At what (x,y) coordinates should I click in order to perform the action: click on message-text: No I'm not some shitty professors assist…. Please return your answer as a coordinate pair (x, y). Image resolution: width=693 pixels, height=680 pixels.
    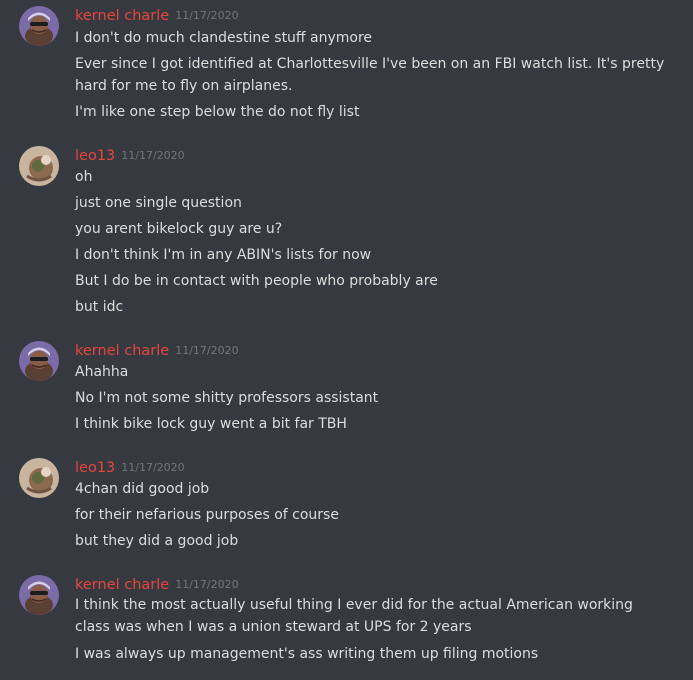
    Looking at the image, I should click on (227, 398).